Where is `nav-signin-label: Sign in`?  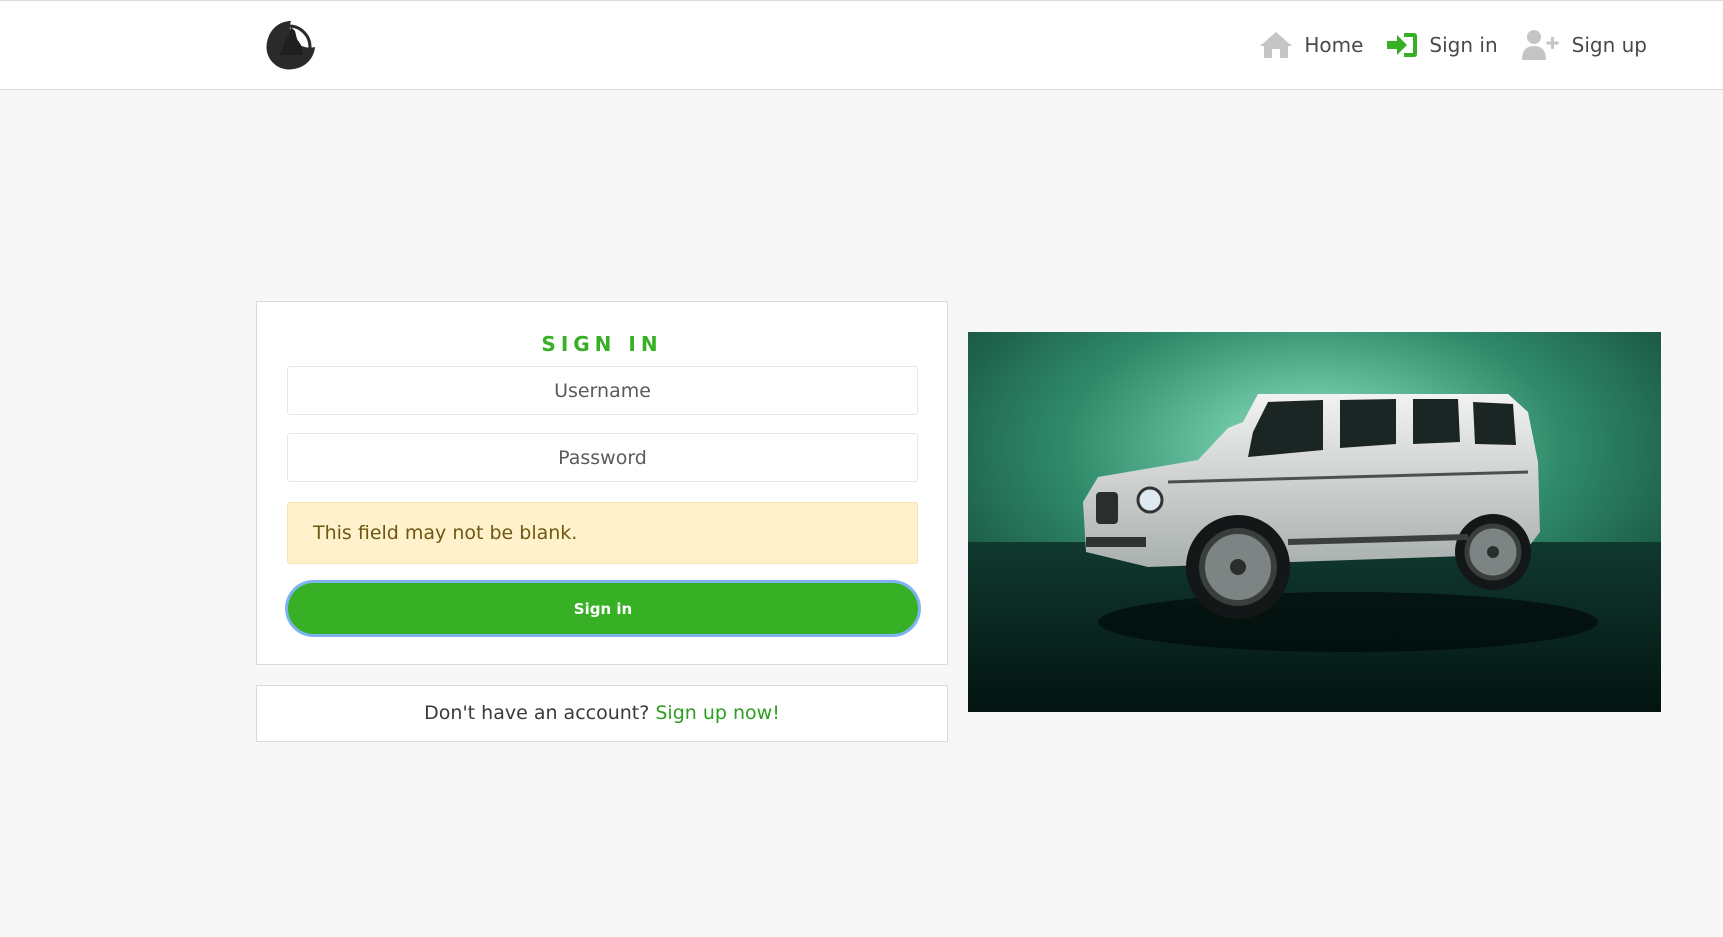
nav-signin-label: Sign in is located at coordinates (1463, 45).